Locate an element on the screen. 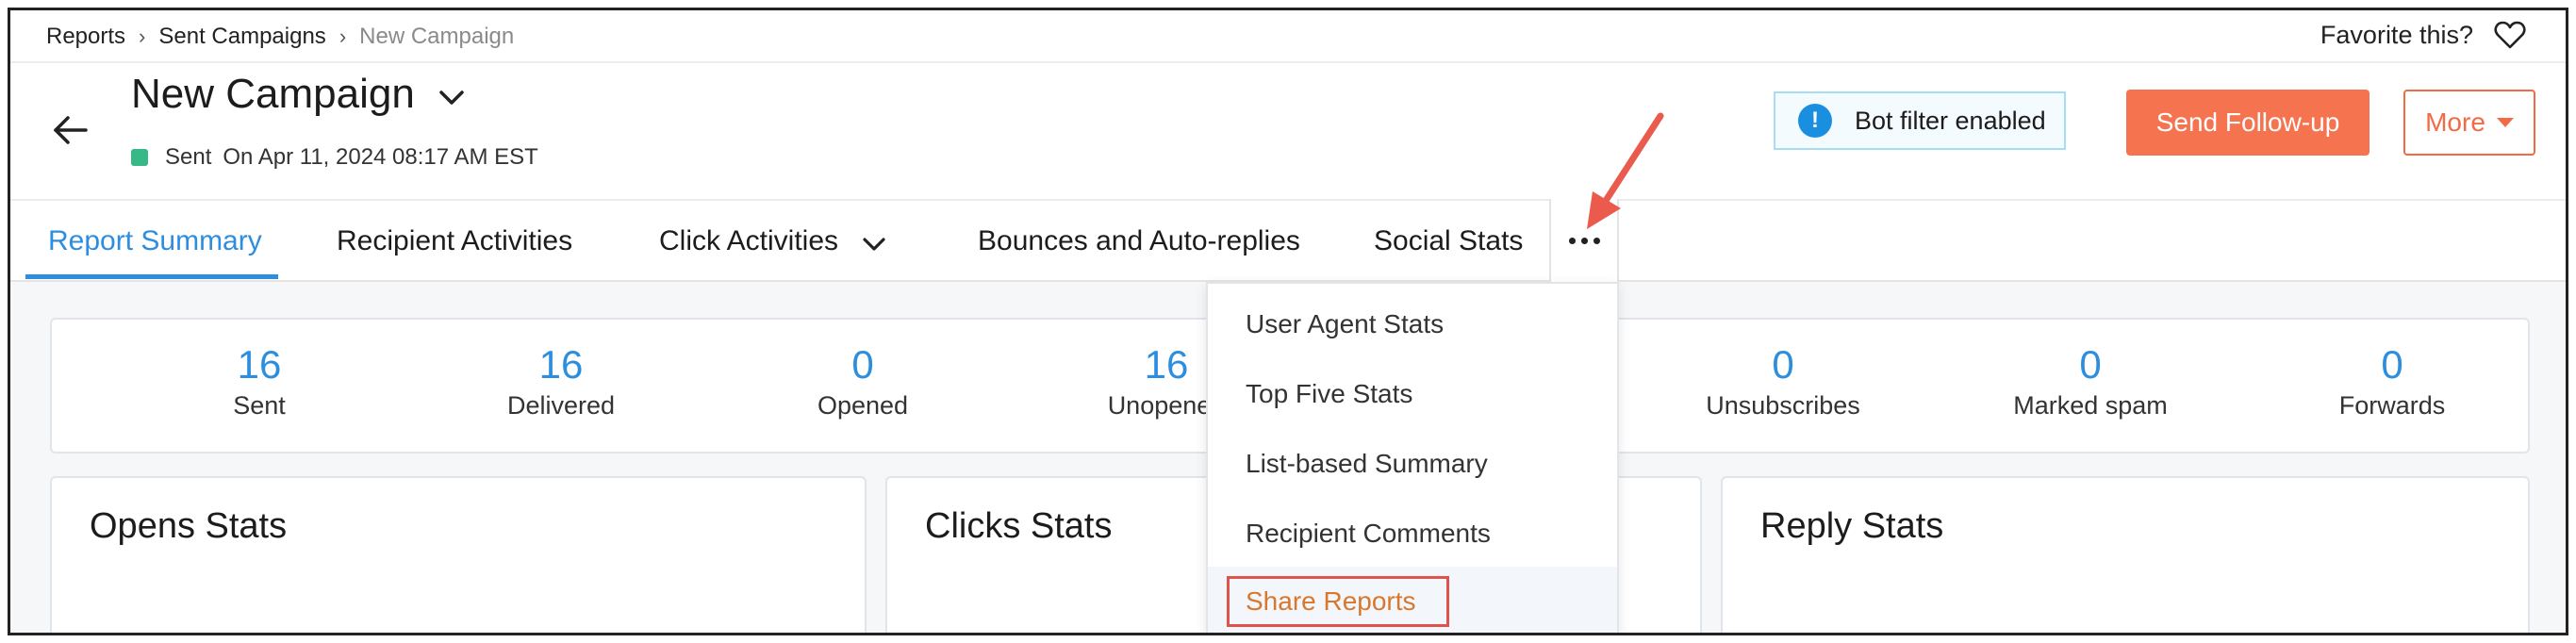 The width and height of the screenshot is (2576, 643). favorite-toggle: Favorite this? is located at coordinates (2423, 35).